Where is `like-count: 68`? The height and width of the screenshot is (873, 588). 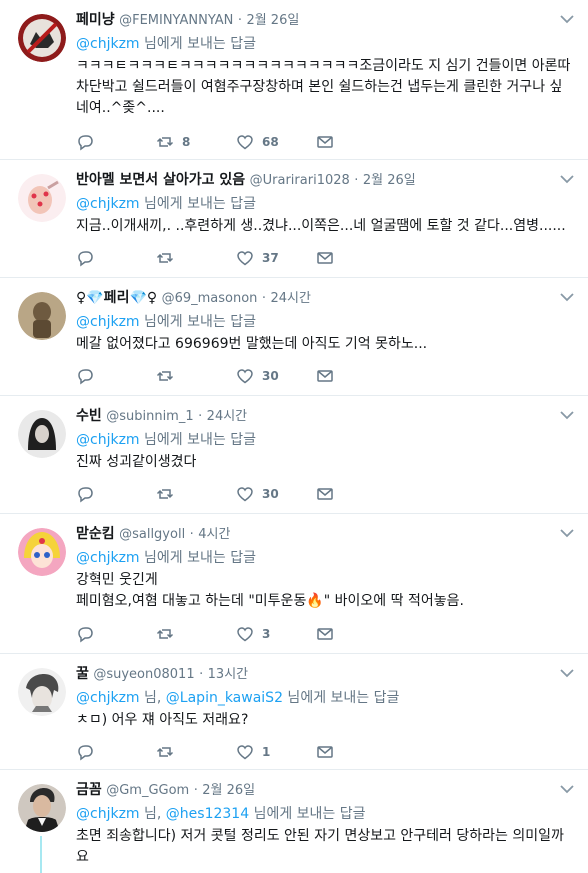 like-count: 68 is located at coordinates (270, 142).